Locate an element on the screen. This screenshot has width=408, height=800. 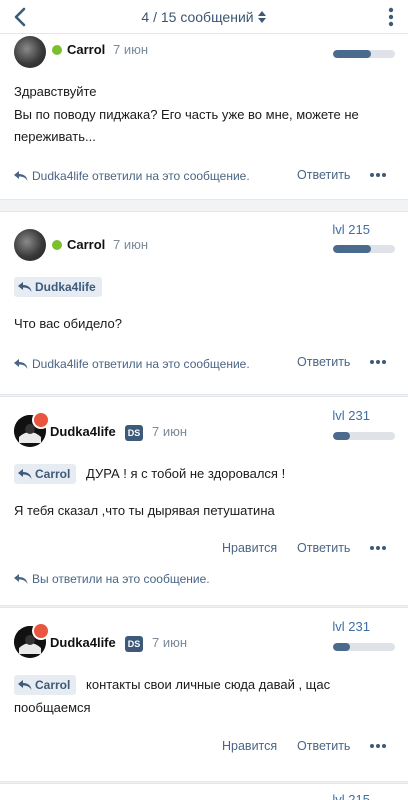
replied-text: Вы ответили на это сообщение. is located at coordinates (121, 579).